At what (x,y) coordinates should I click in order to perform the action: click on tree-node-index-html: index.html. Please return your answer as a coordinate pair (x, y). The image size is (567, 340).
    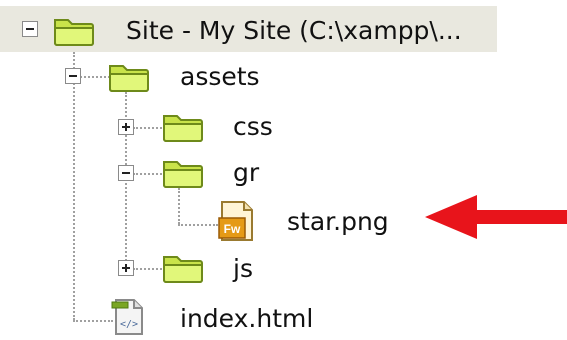
    Looking at the image, I should click on (246, 318).